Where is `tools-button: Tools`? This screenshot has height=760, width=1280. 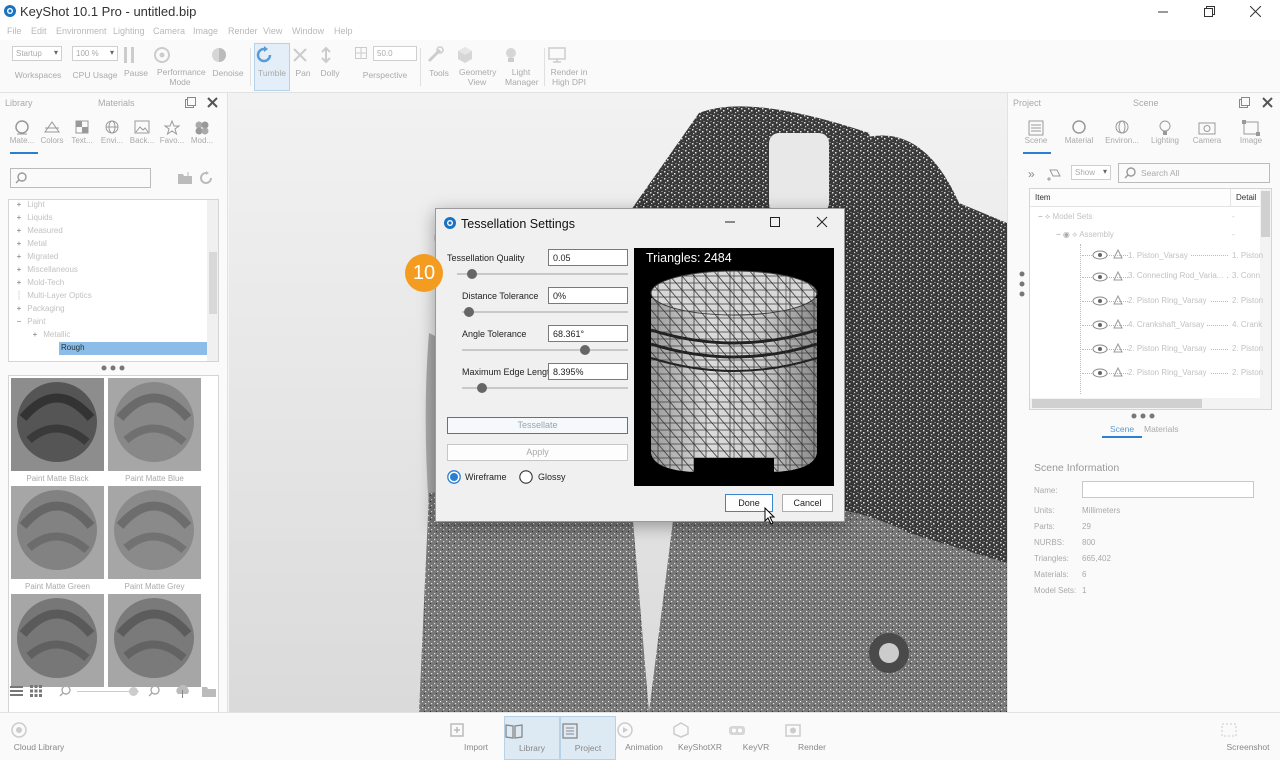
tools-button: Tools is located at coordinates (439, 67).